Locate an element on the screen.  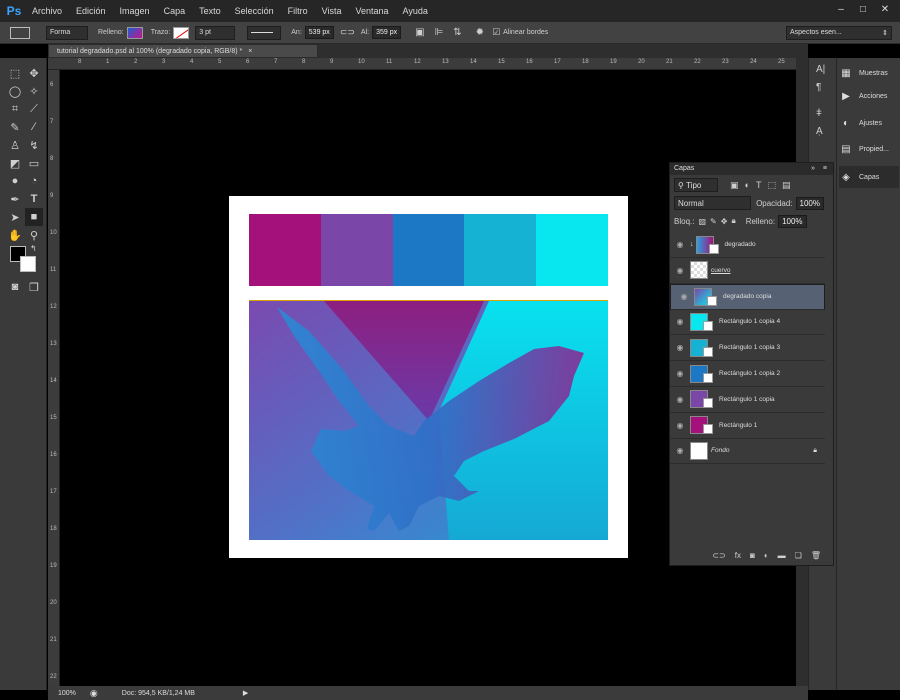
mode-select: Forma is located at coordinates (67, 32).